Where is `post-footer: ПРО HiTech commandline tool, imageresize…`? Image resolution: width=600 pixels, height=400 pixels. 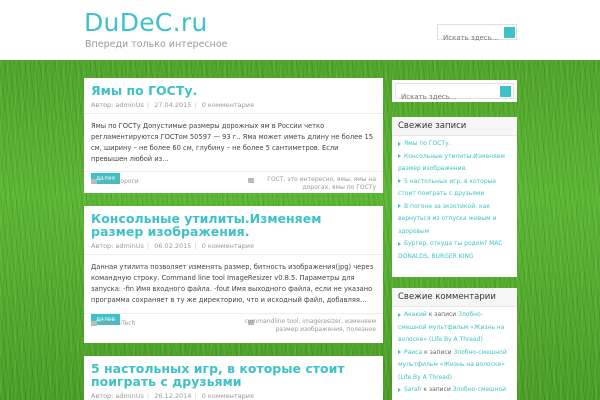
post-footer: ПРО HiTech commandline tool, imageresize… is located at coordinates (233, 328).